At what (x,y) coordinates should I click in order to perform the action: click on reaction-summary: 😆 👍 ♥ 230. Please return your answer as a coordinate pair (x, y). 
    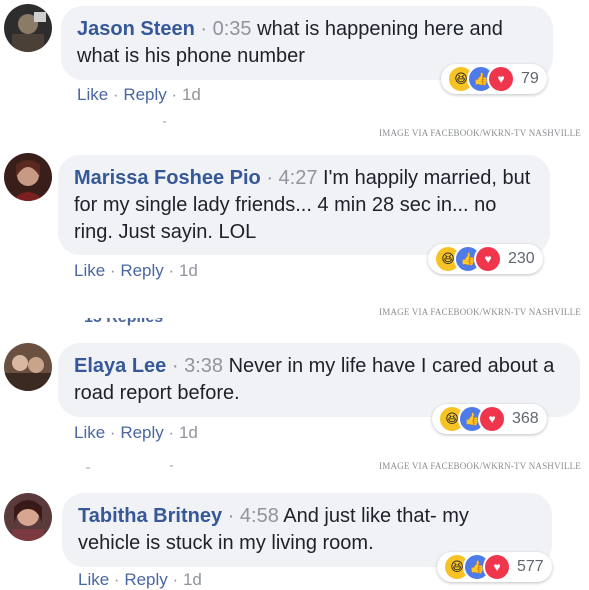
    Looking at the image, I should click on (485, 259).